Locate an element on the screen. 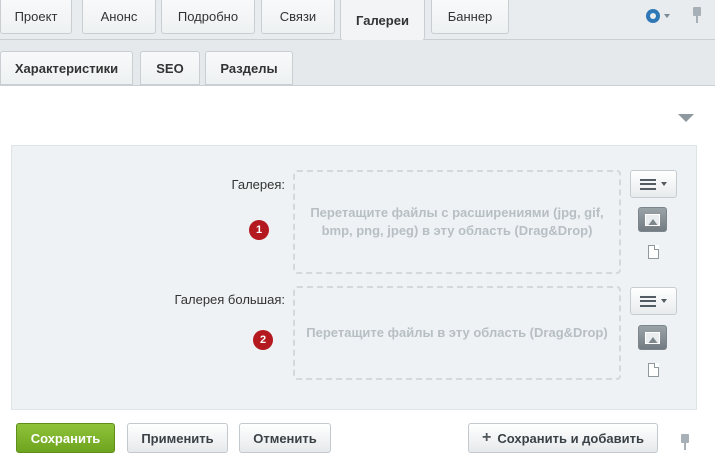  gallery-large-menu-button is located at coordinates (653, 301).